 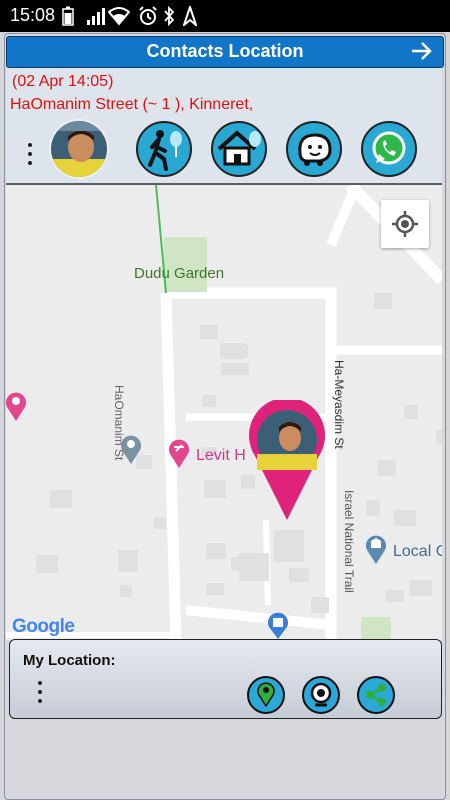 What do you see at coordinates (221, 455) in the screenshot?
I see `map-label-place-pink: Levit H` at bounding box center [221, 455].